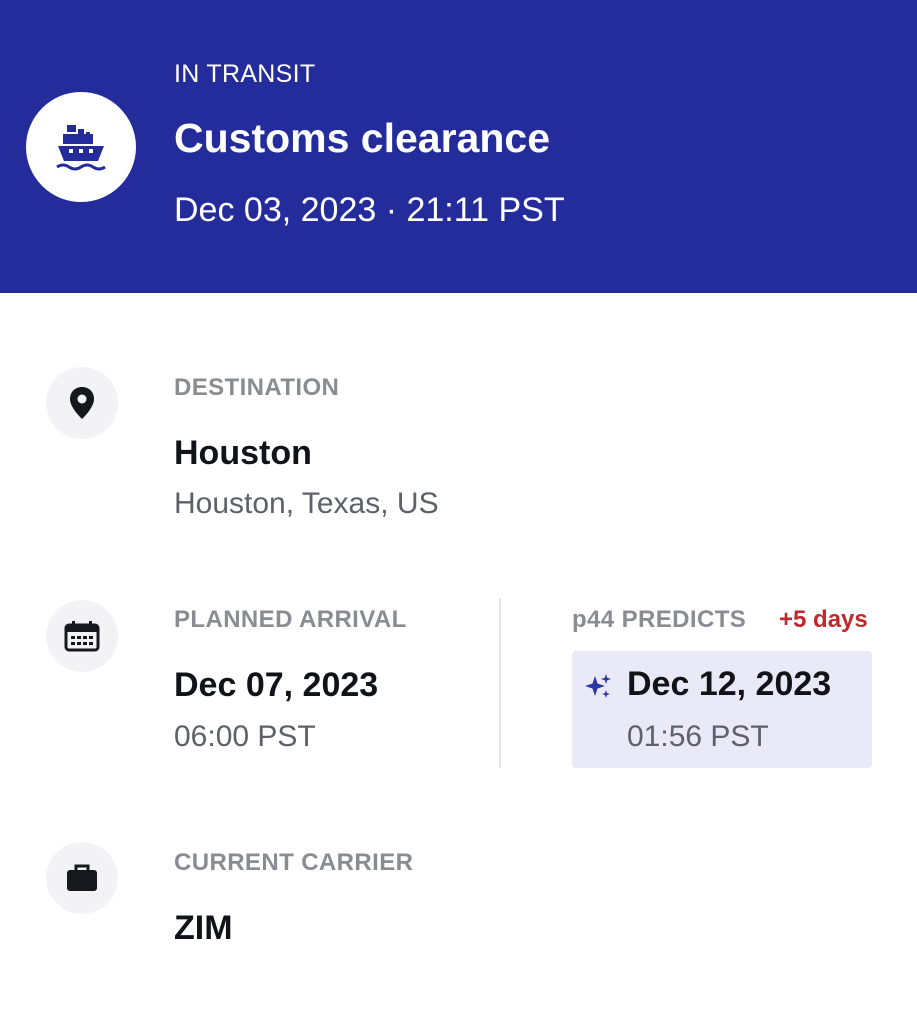 The width and height of the screenshot is (917, 1024). I want to click on predicted-arrival-card: Dec 12, 2023 01:56 PST, so click(722, 709).